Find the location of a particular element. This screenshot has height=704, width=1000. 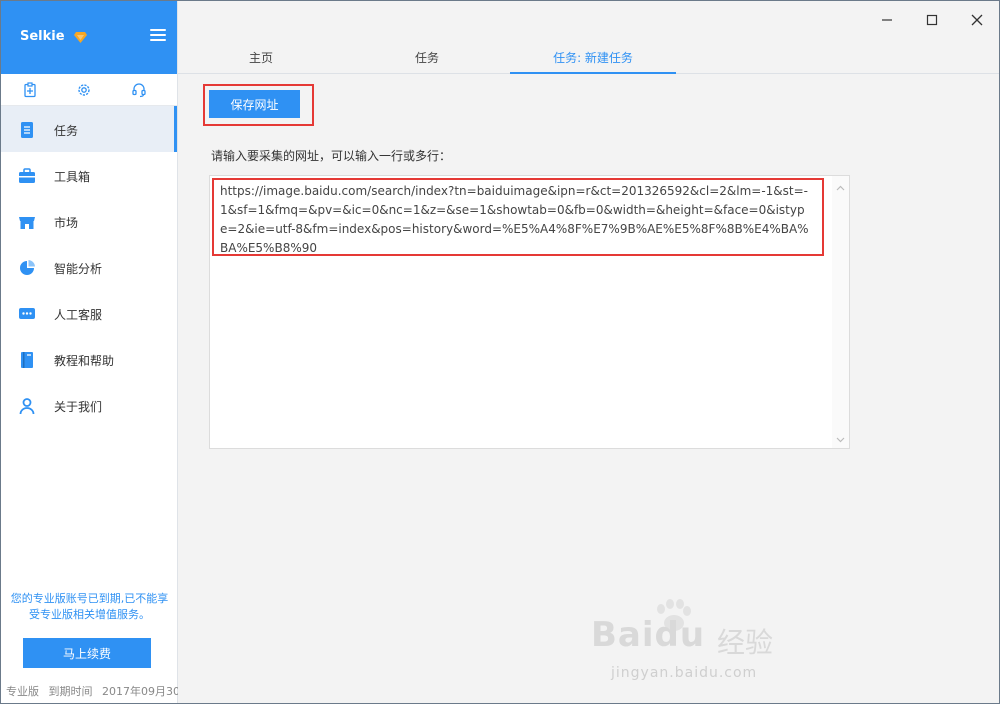

sidebar-item-label: 人工客服 is located at coordinates (78, 315).